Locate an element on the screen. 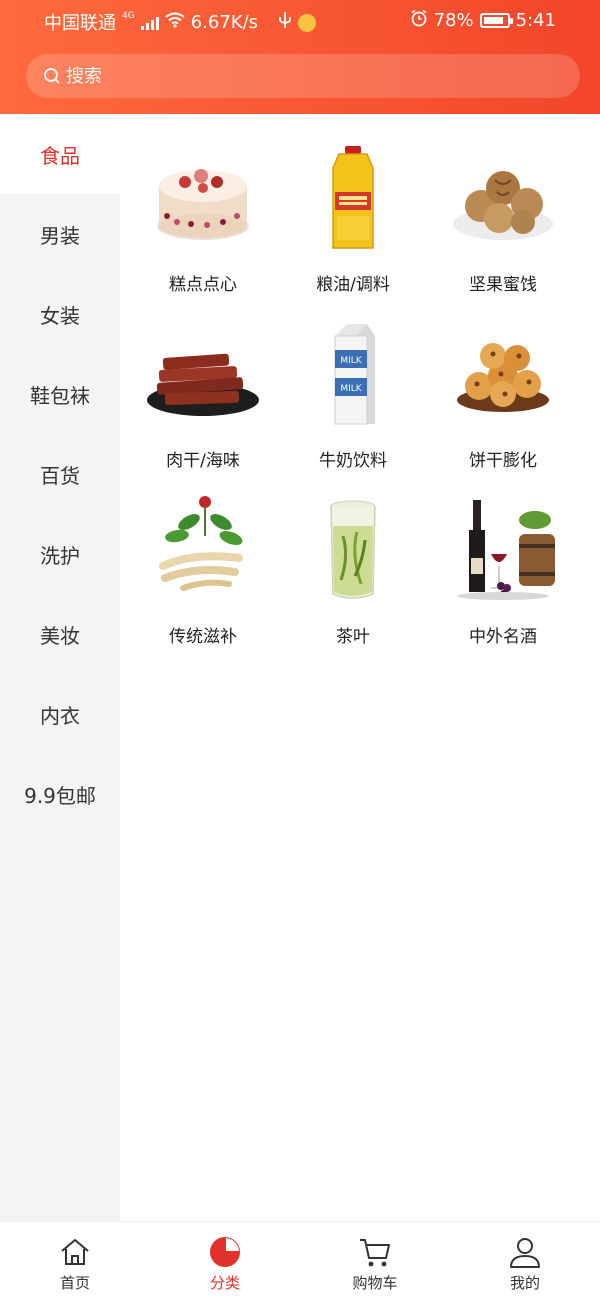 This screenshot has width=600, height=1301. subcategory-label: 肉干/海味 is located at coordinates (203, 461).